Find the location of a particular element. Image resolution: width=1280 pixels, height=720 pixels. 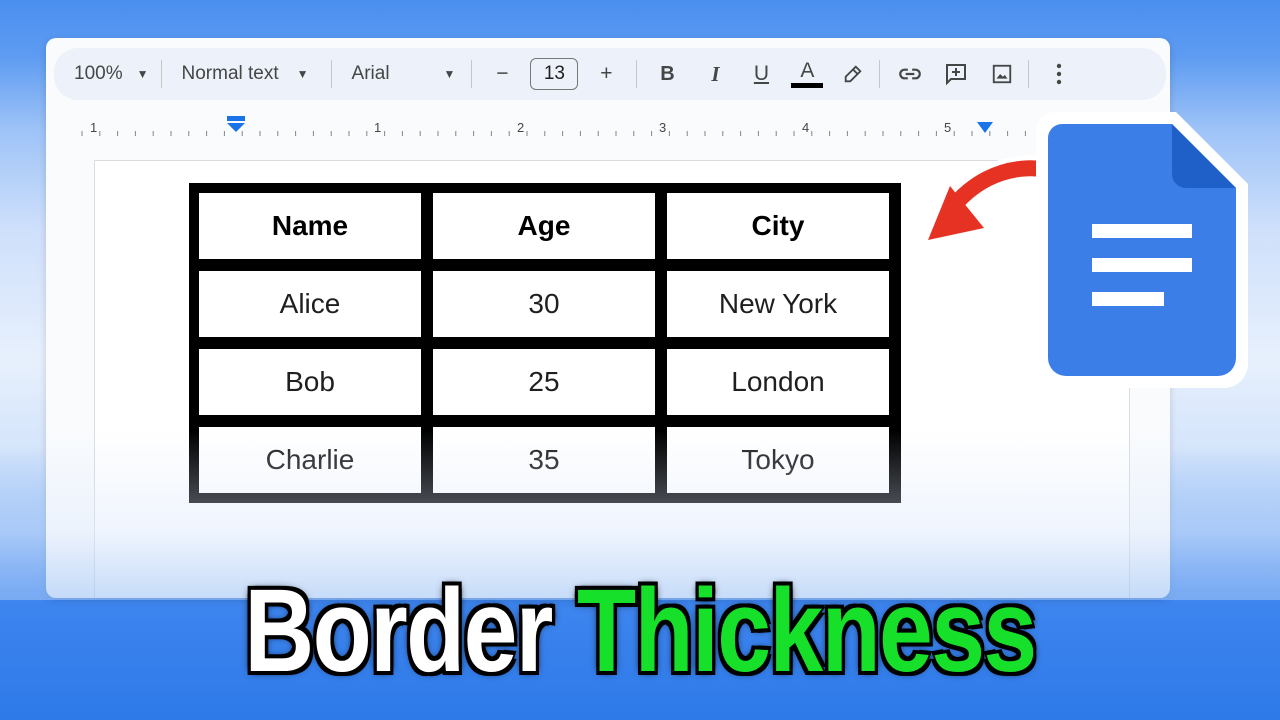

paragraph-style-value: Normal text is located at coordinates (230, 73).